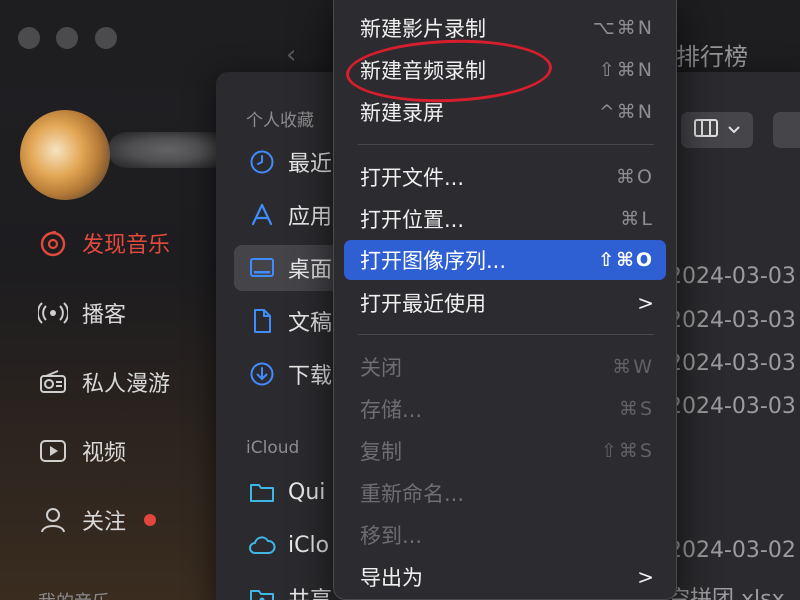  I want to click on menu-item-label: 导出为, so click(391, 578).